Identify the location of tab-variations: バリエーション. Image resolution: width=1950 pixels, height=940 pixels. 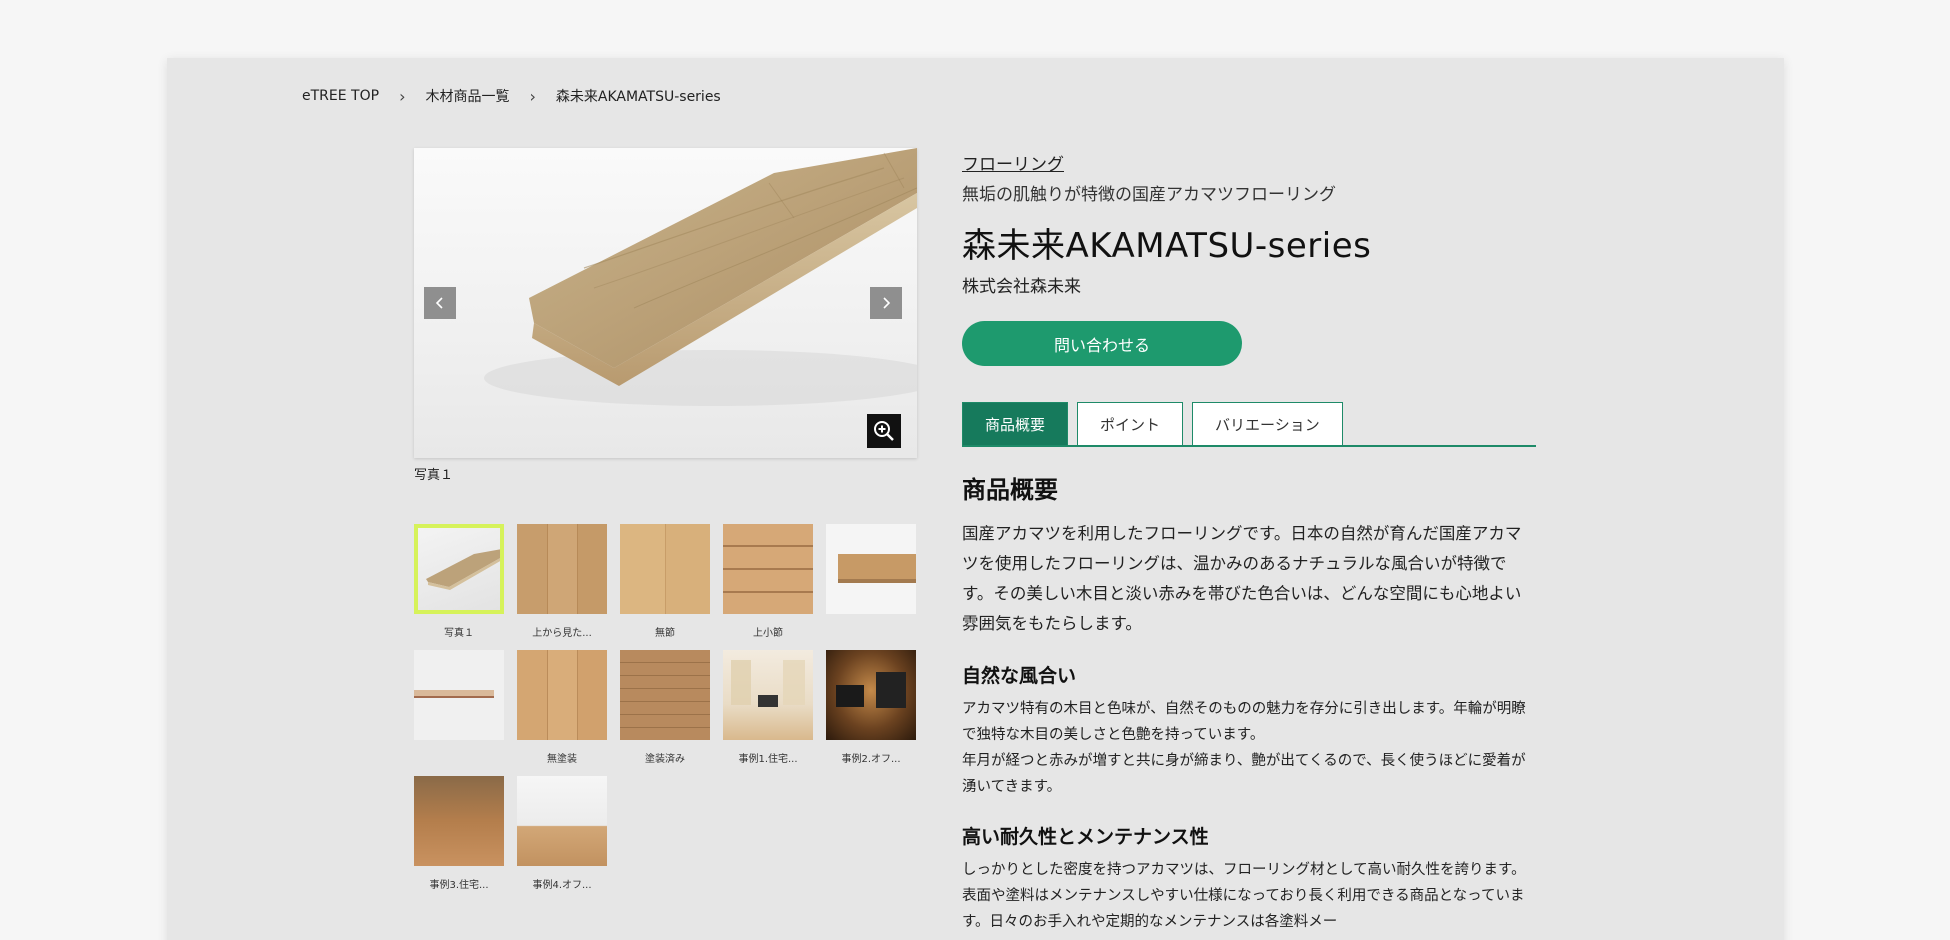
(1267, 423).